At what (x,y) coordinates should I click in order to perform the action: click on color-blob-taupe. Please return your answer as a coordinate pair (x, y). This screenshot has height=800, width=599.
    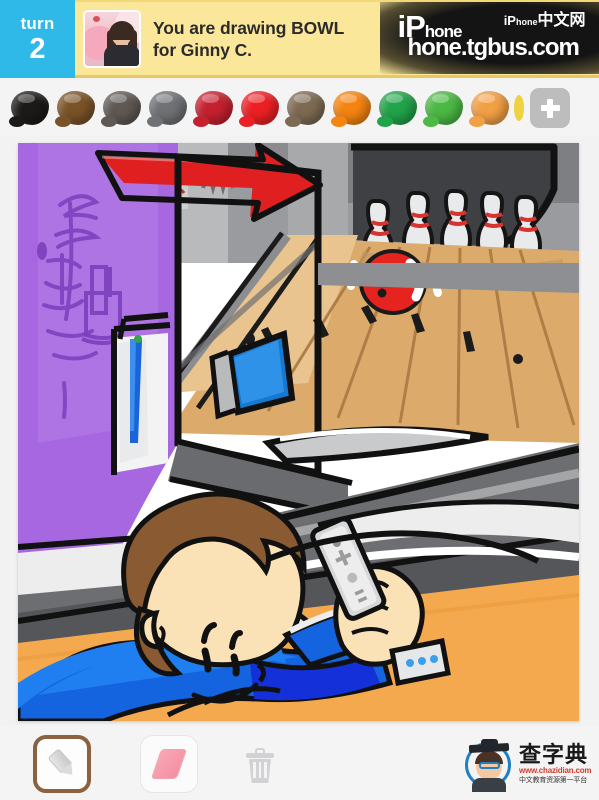
    Looking at the image, I should click on (305, 109).